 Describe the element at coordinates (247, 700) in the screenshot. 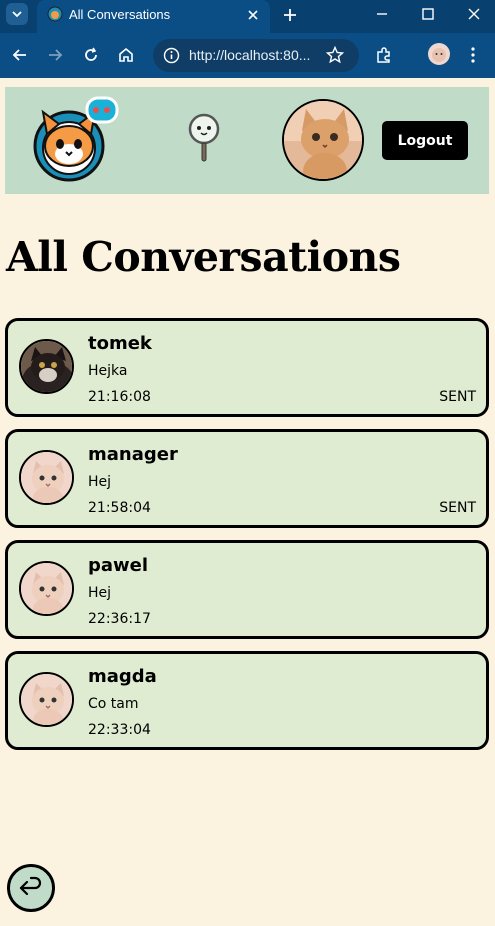

I see `conversation-item: magda Co tam 22:33:04` at that location.